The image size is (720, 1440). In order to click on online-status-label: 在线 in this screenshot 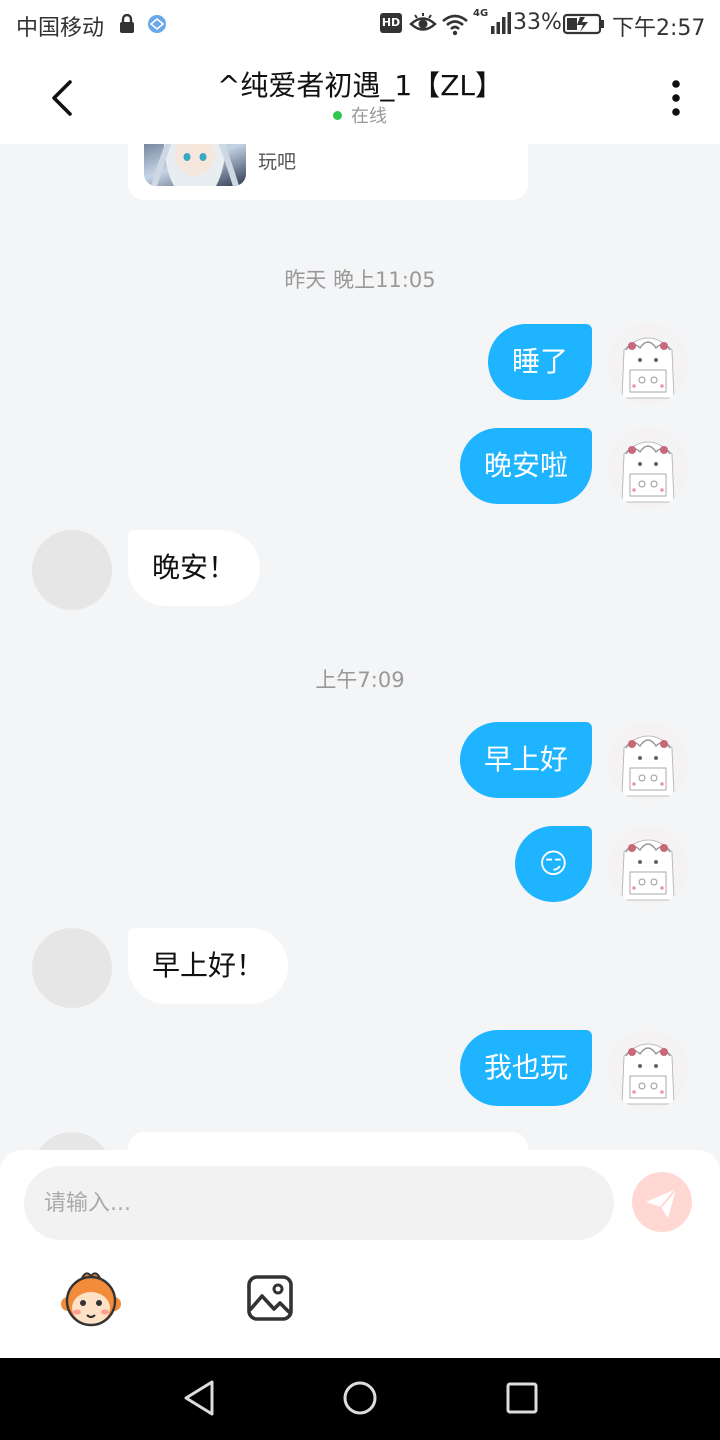, I will do `click(369, 116)`.